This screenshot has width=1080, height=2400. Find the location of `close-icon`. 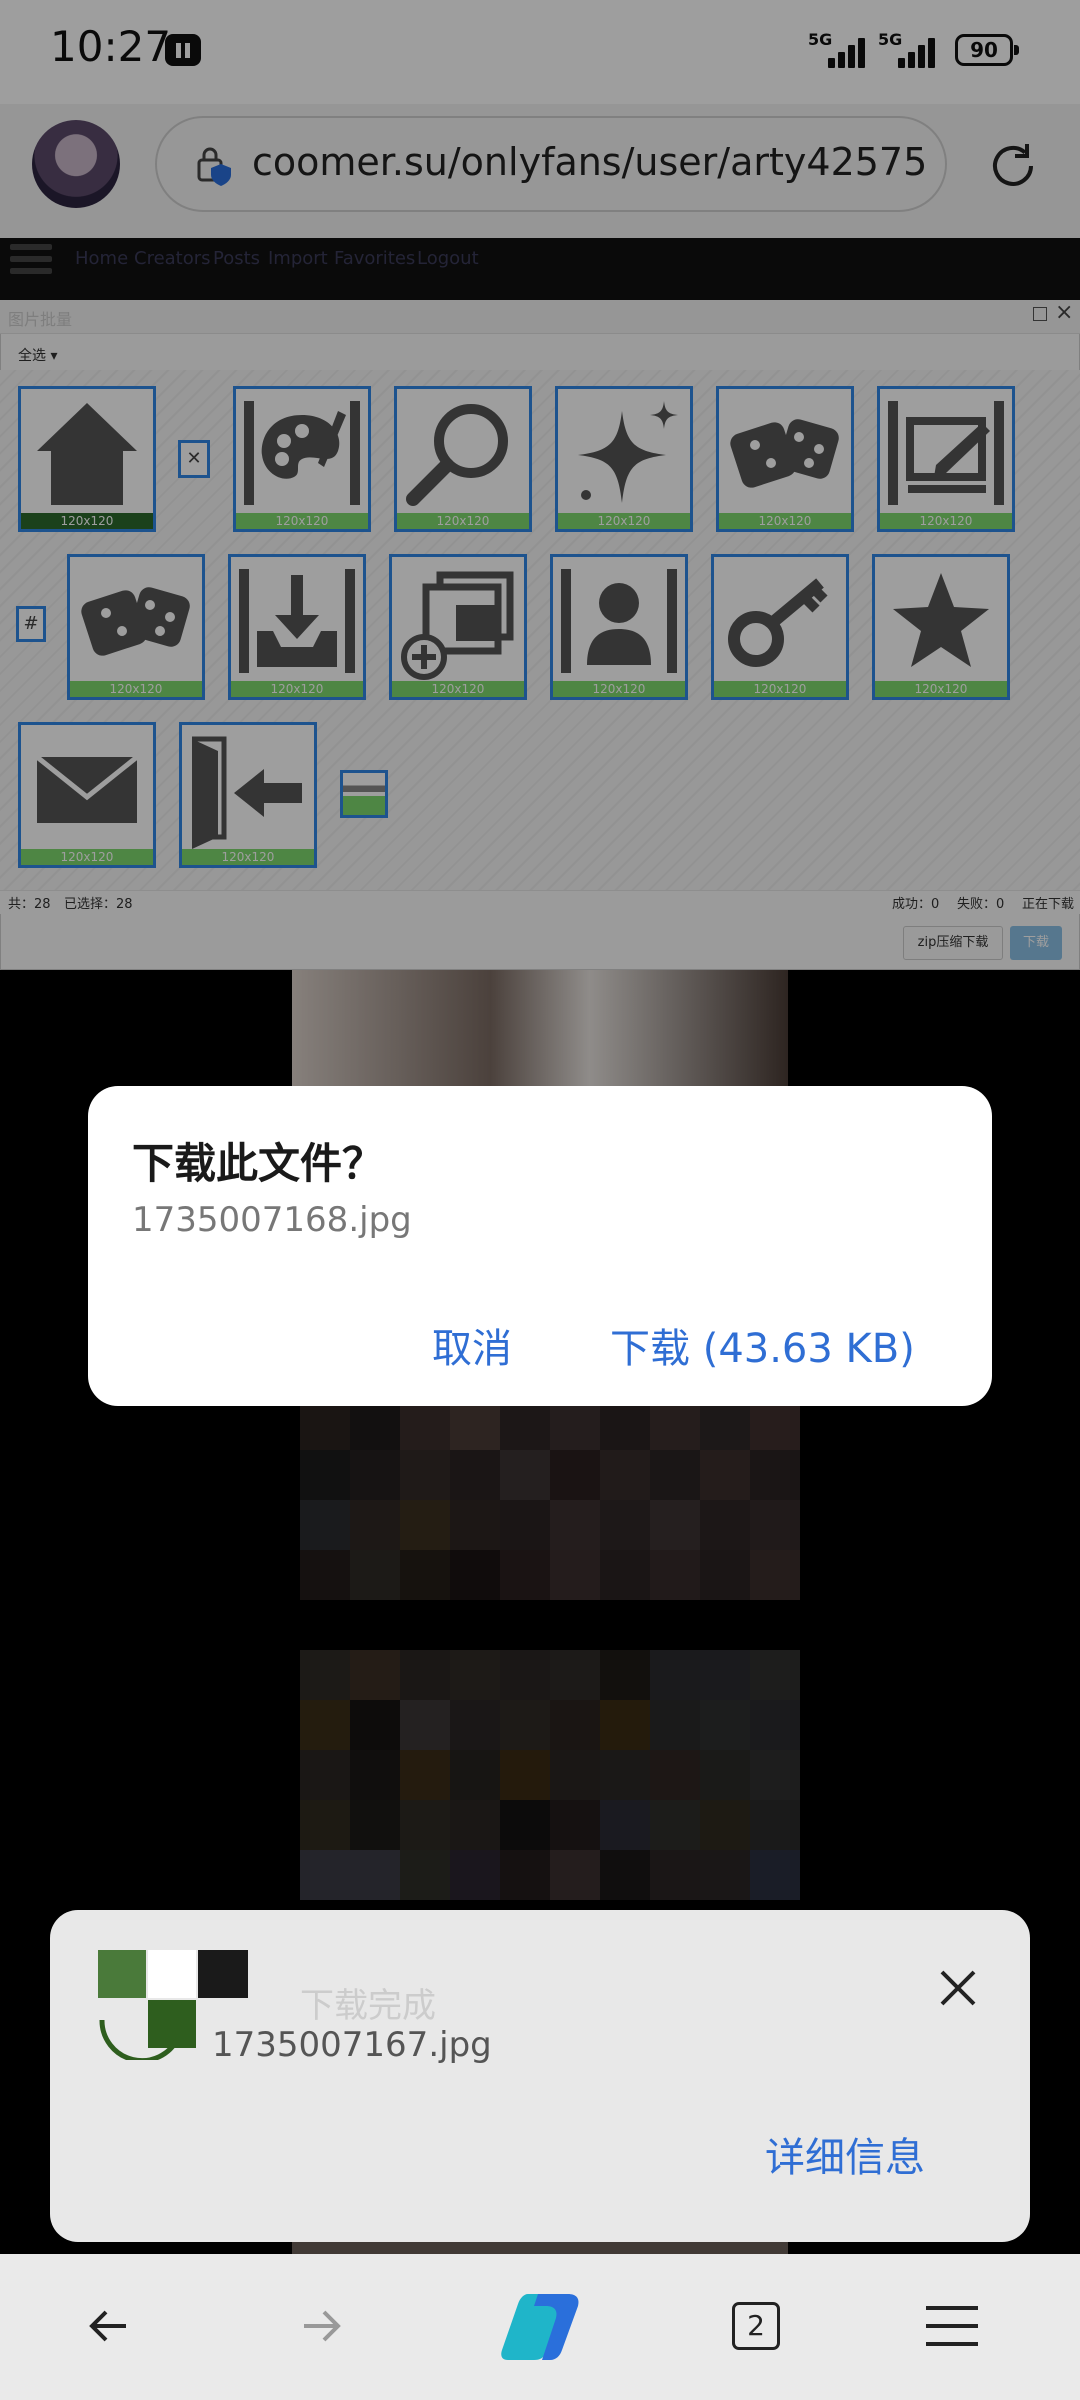

close-icon is located at coordinates (958, 1988).